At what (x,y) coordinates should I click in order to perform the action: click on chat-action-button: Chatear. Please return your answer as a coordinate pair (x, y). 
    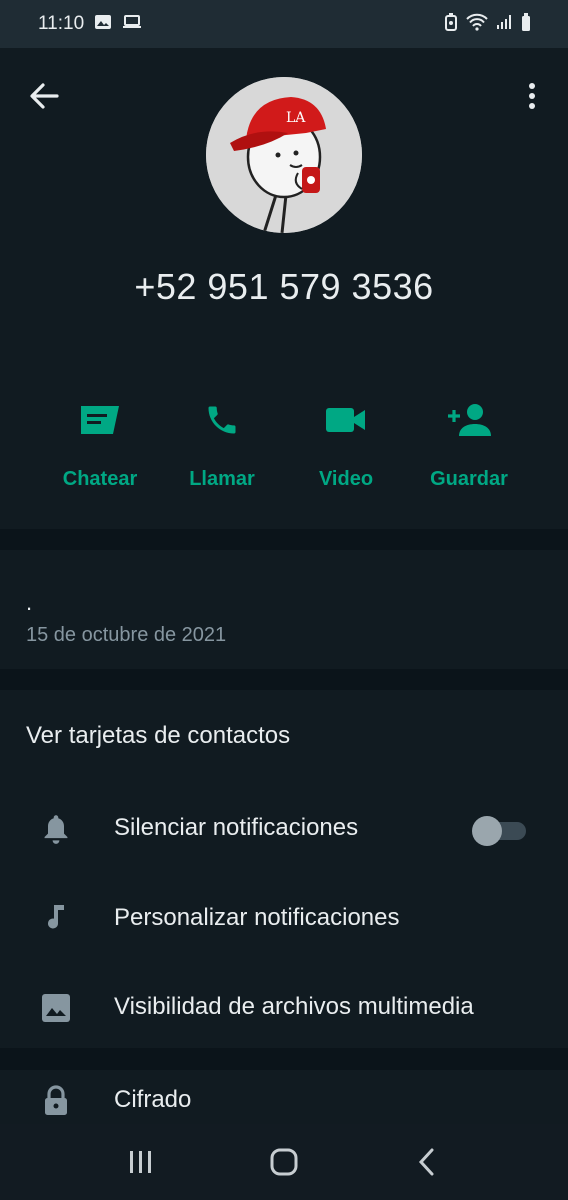
    Looking at the image, I should click on (100, 444).